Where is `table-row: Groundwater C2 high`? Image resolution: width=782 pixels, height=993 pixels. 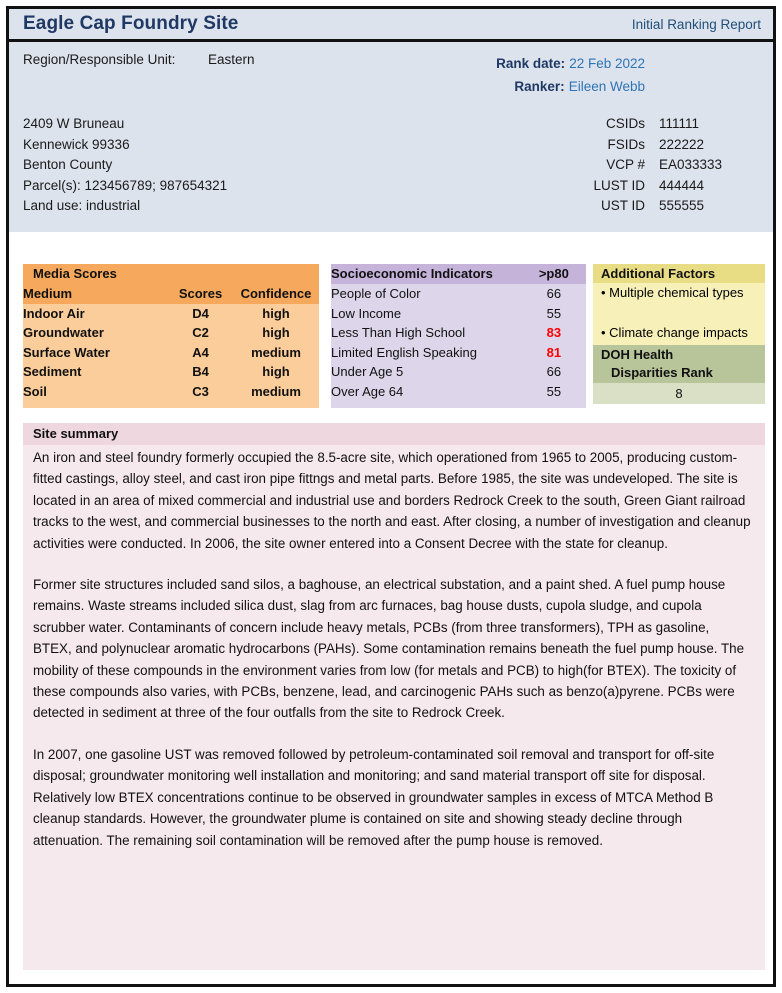 table-row: Groundwater C2 high is located at coordinates (171, 333).